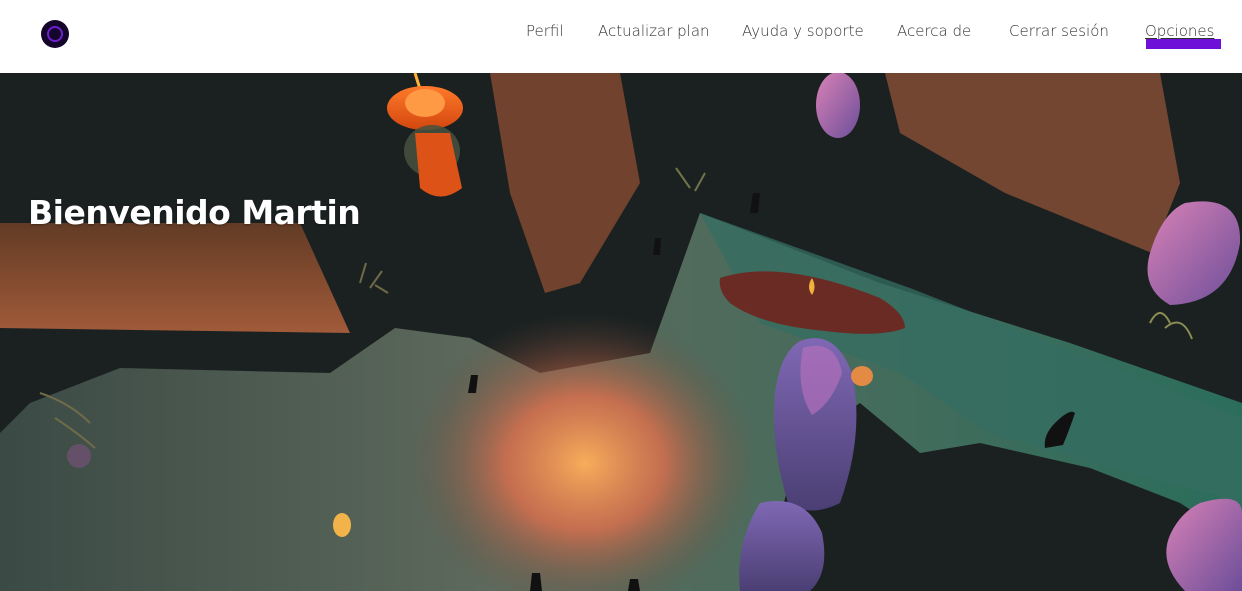 The width and height of the screenshot is (1242, 591). I want to click on nav-item-perfil: Perfil, so click(545, 31).